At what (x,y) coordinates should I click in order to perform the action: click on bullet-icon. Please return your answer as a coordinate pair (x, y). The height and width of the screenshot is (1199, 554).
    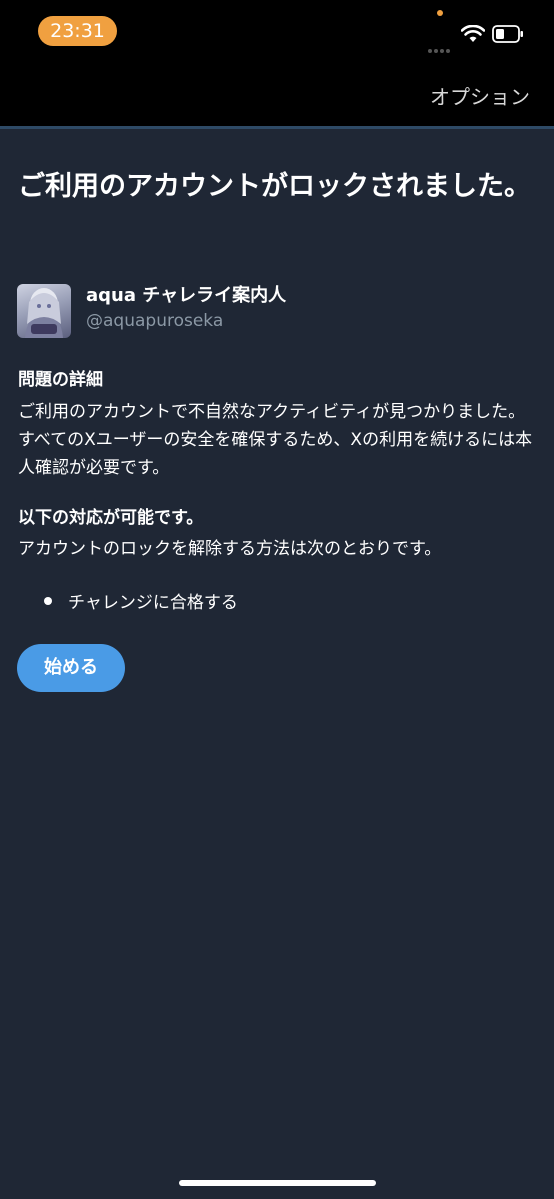
    Looking at the image, I should click on (48, 601).